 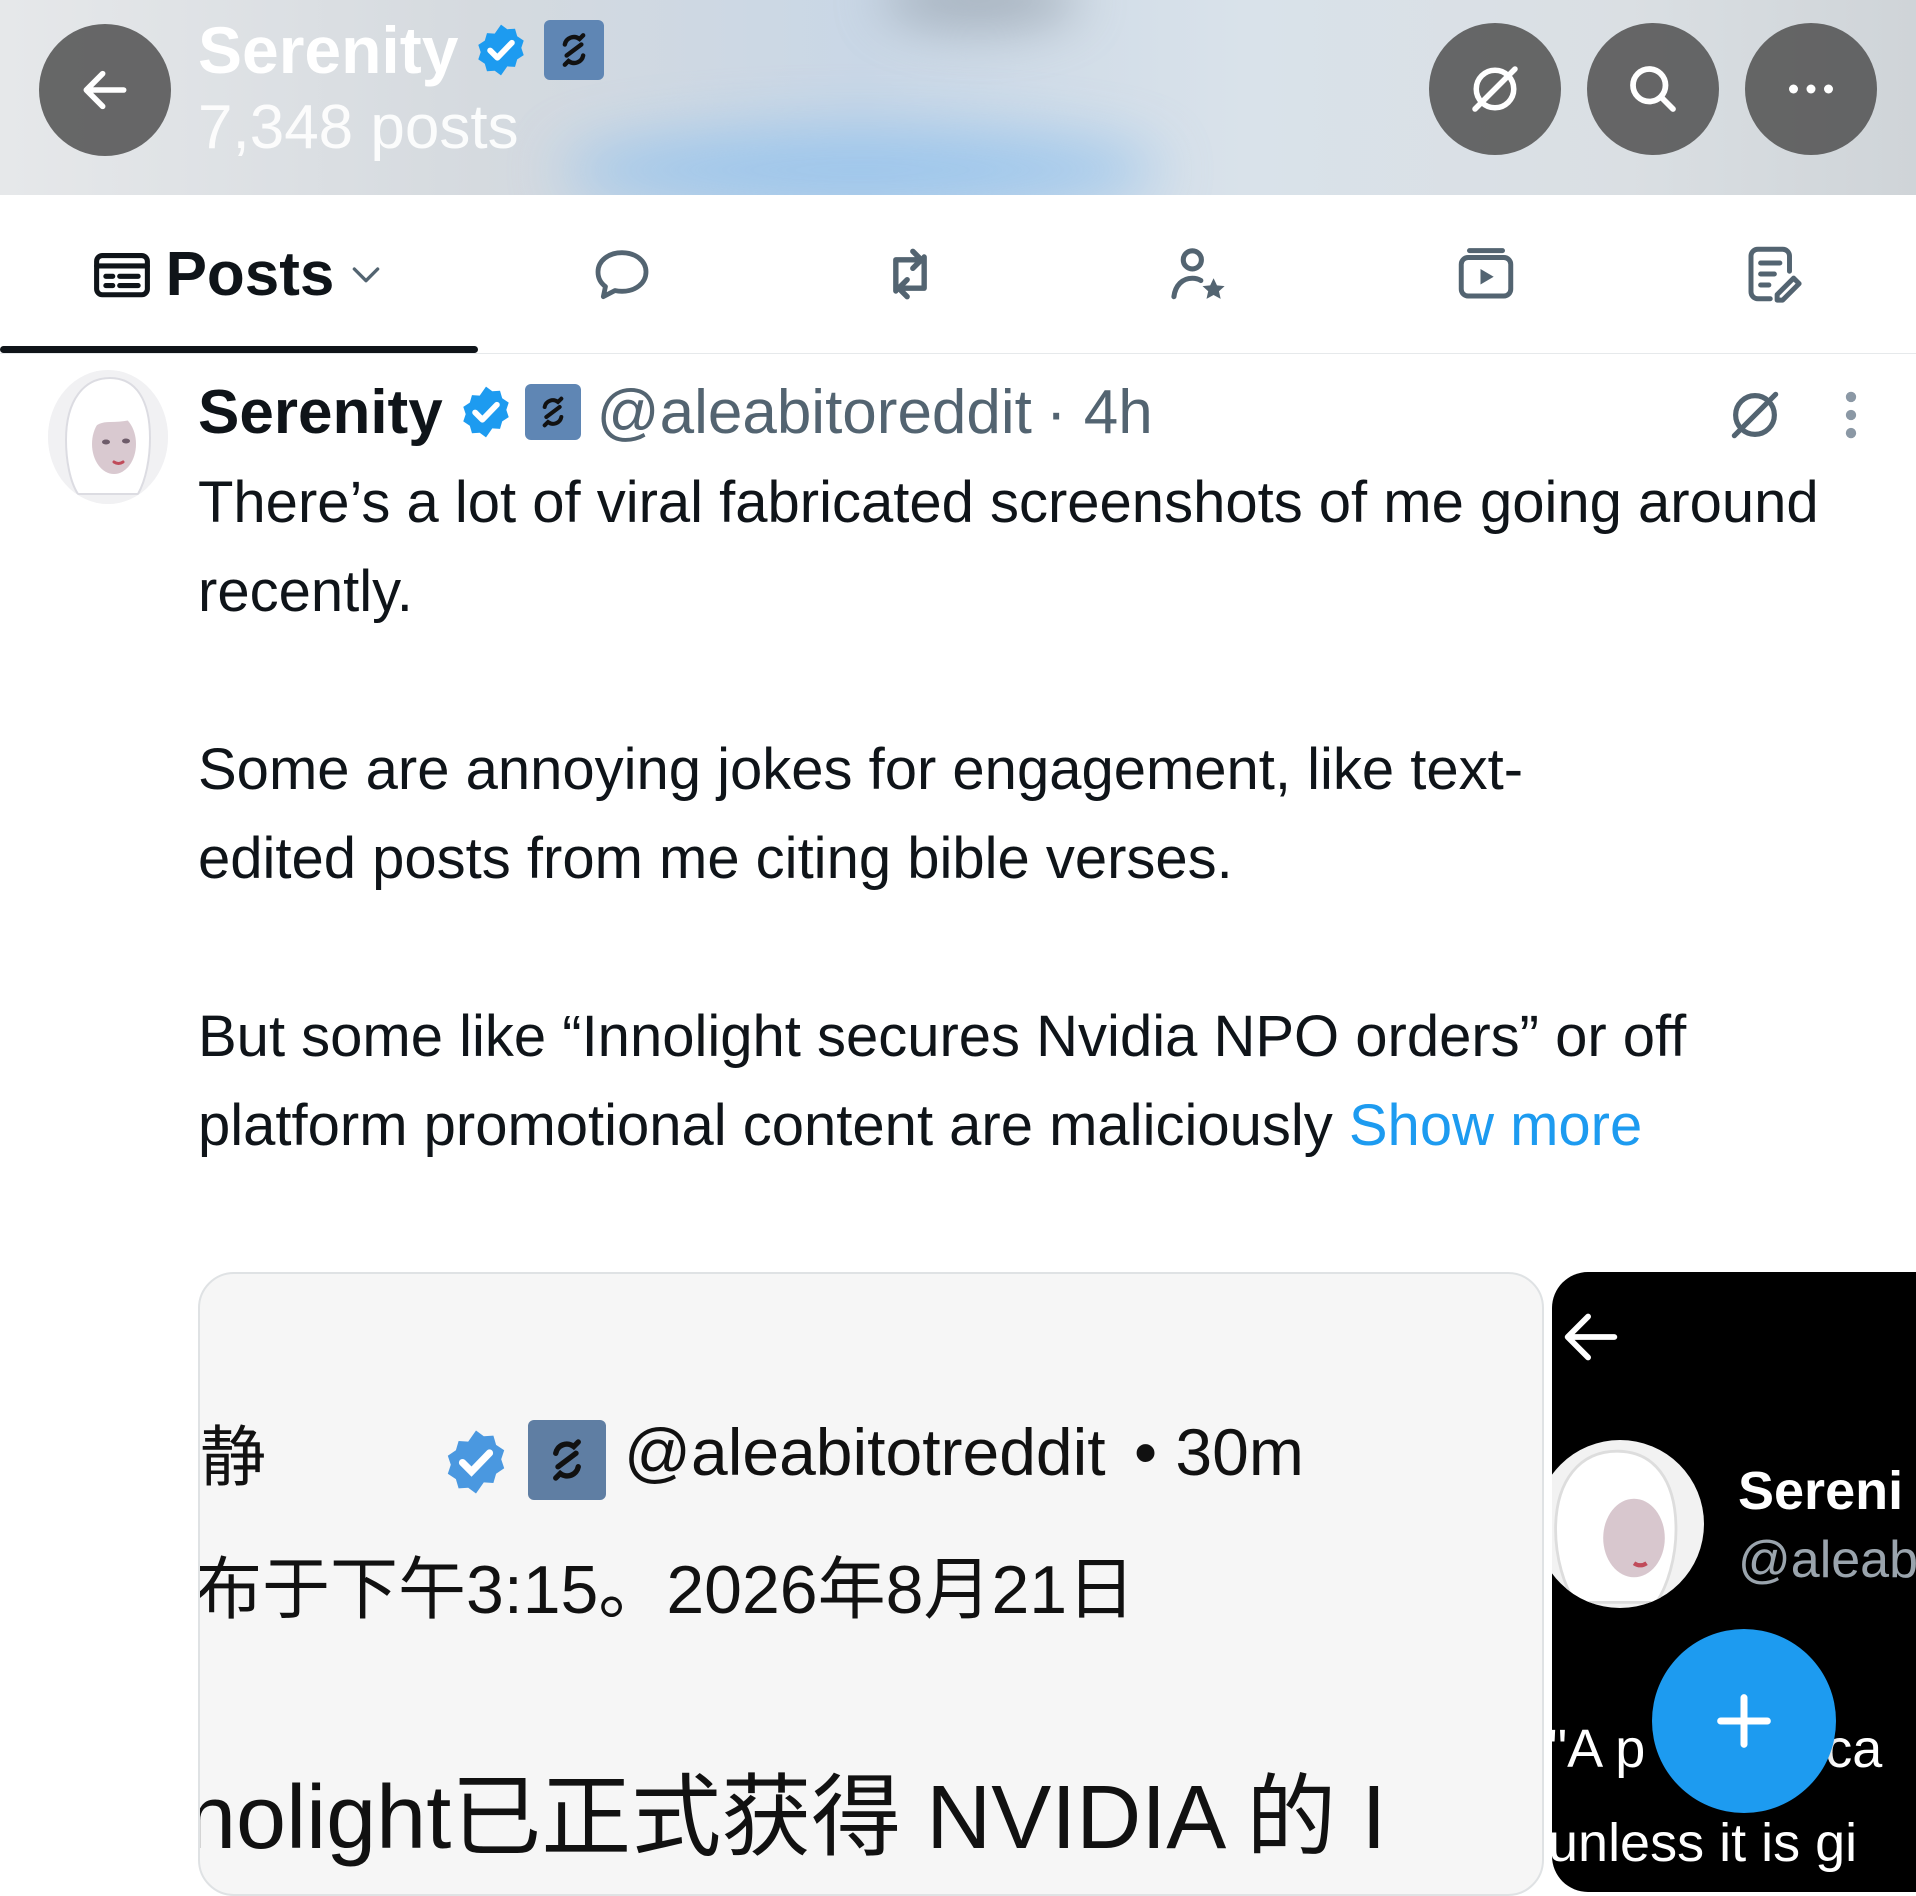 What do you see at coordinates (328, 50) in the screenshot?
I see `header-title: Serenity` at bounding box center [328, 50].